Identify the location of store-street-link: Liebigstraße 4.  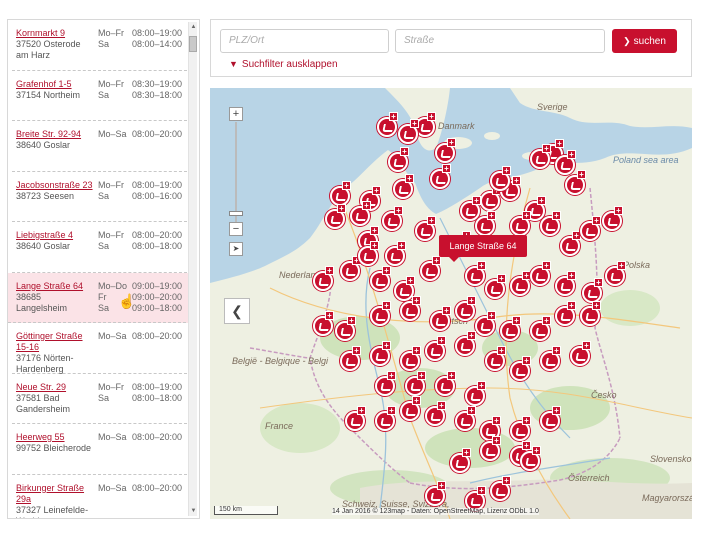
(55, 235).